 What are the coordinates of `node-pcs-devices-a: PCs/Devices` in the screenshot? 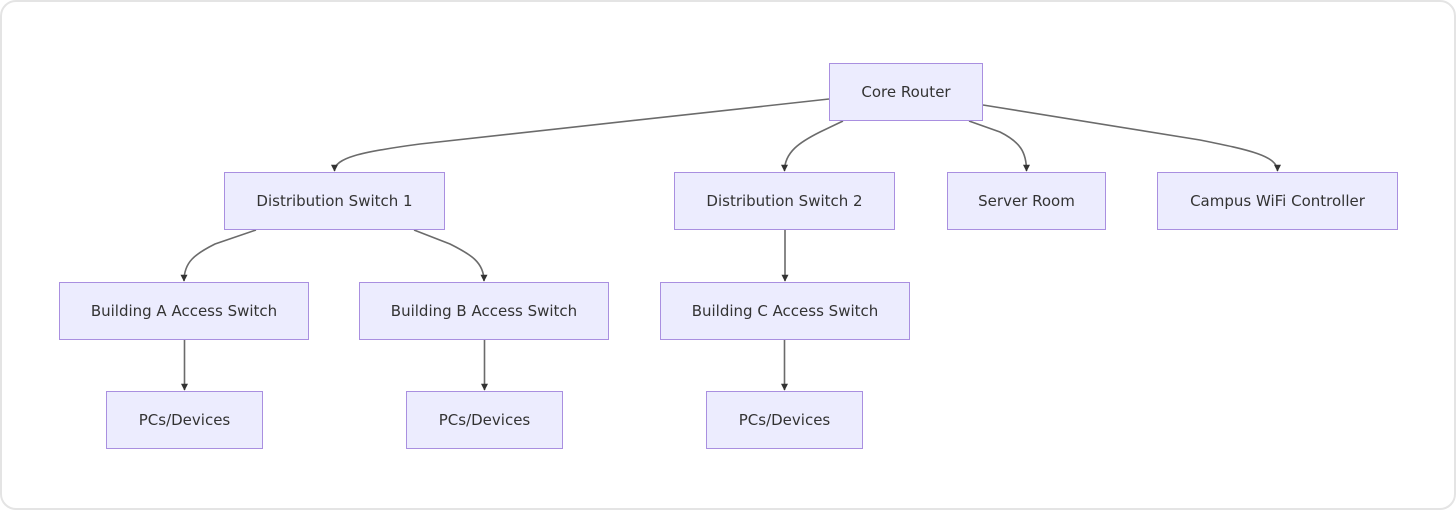 It's located at (184, 420).